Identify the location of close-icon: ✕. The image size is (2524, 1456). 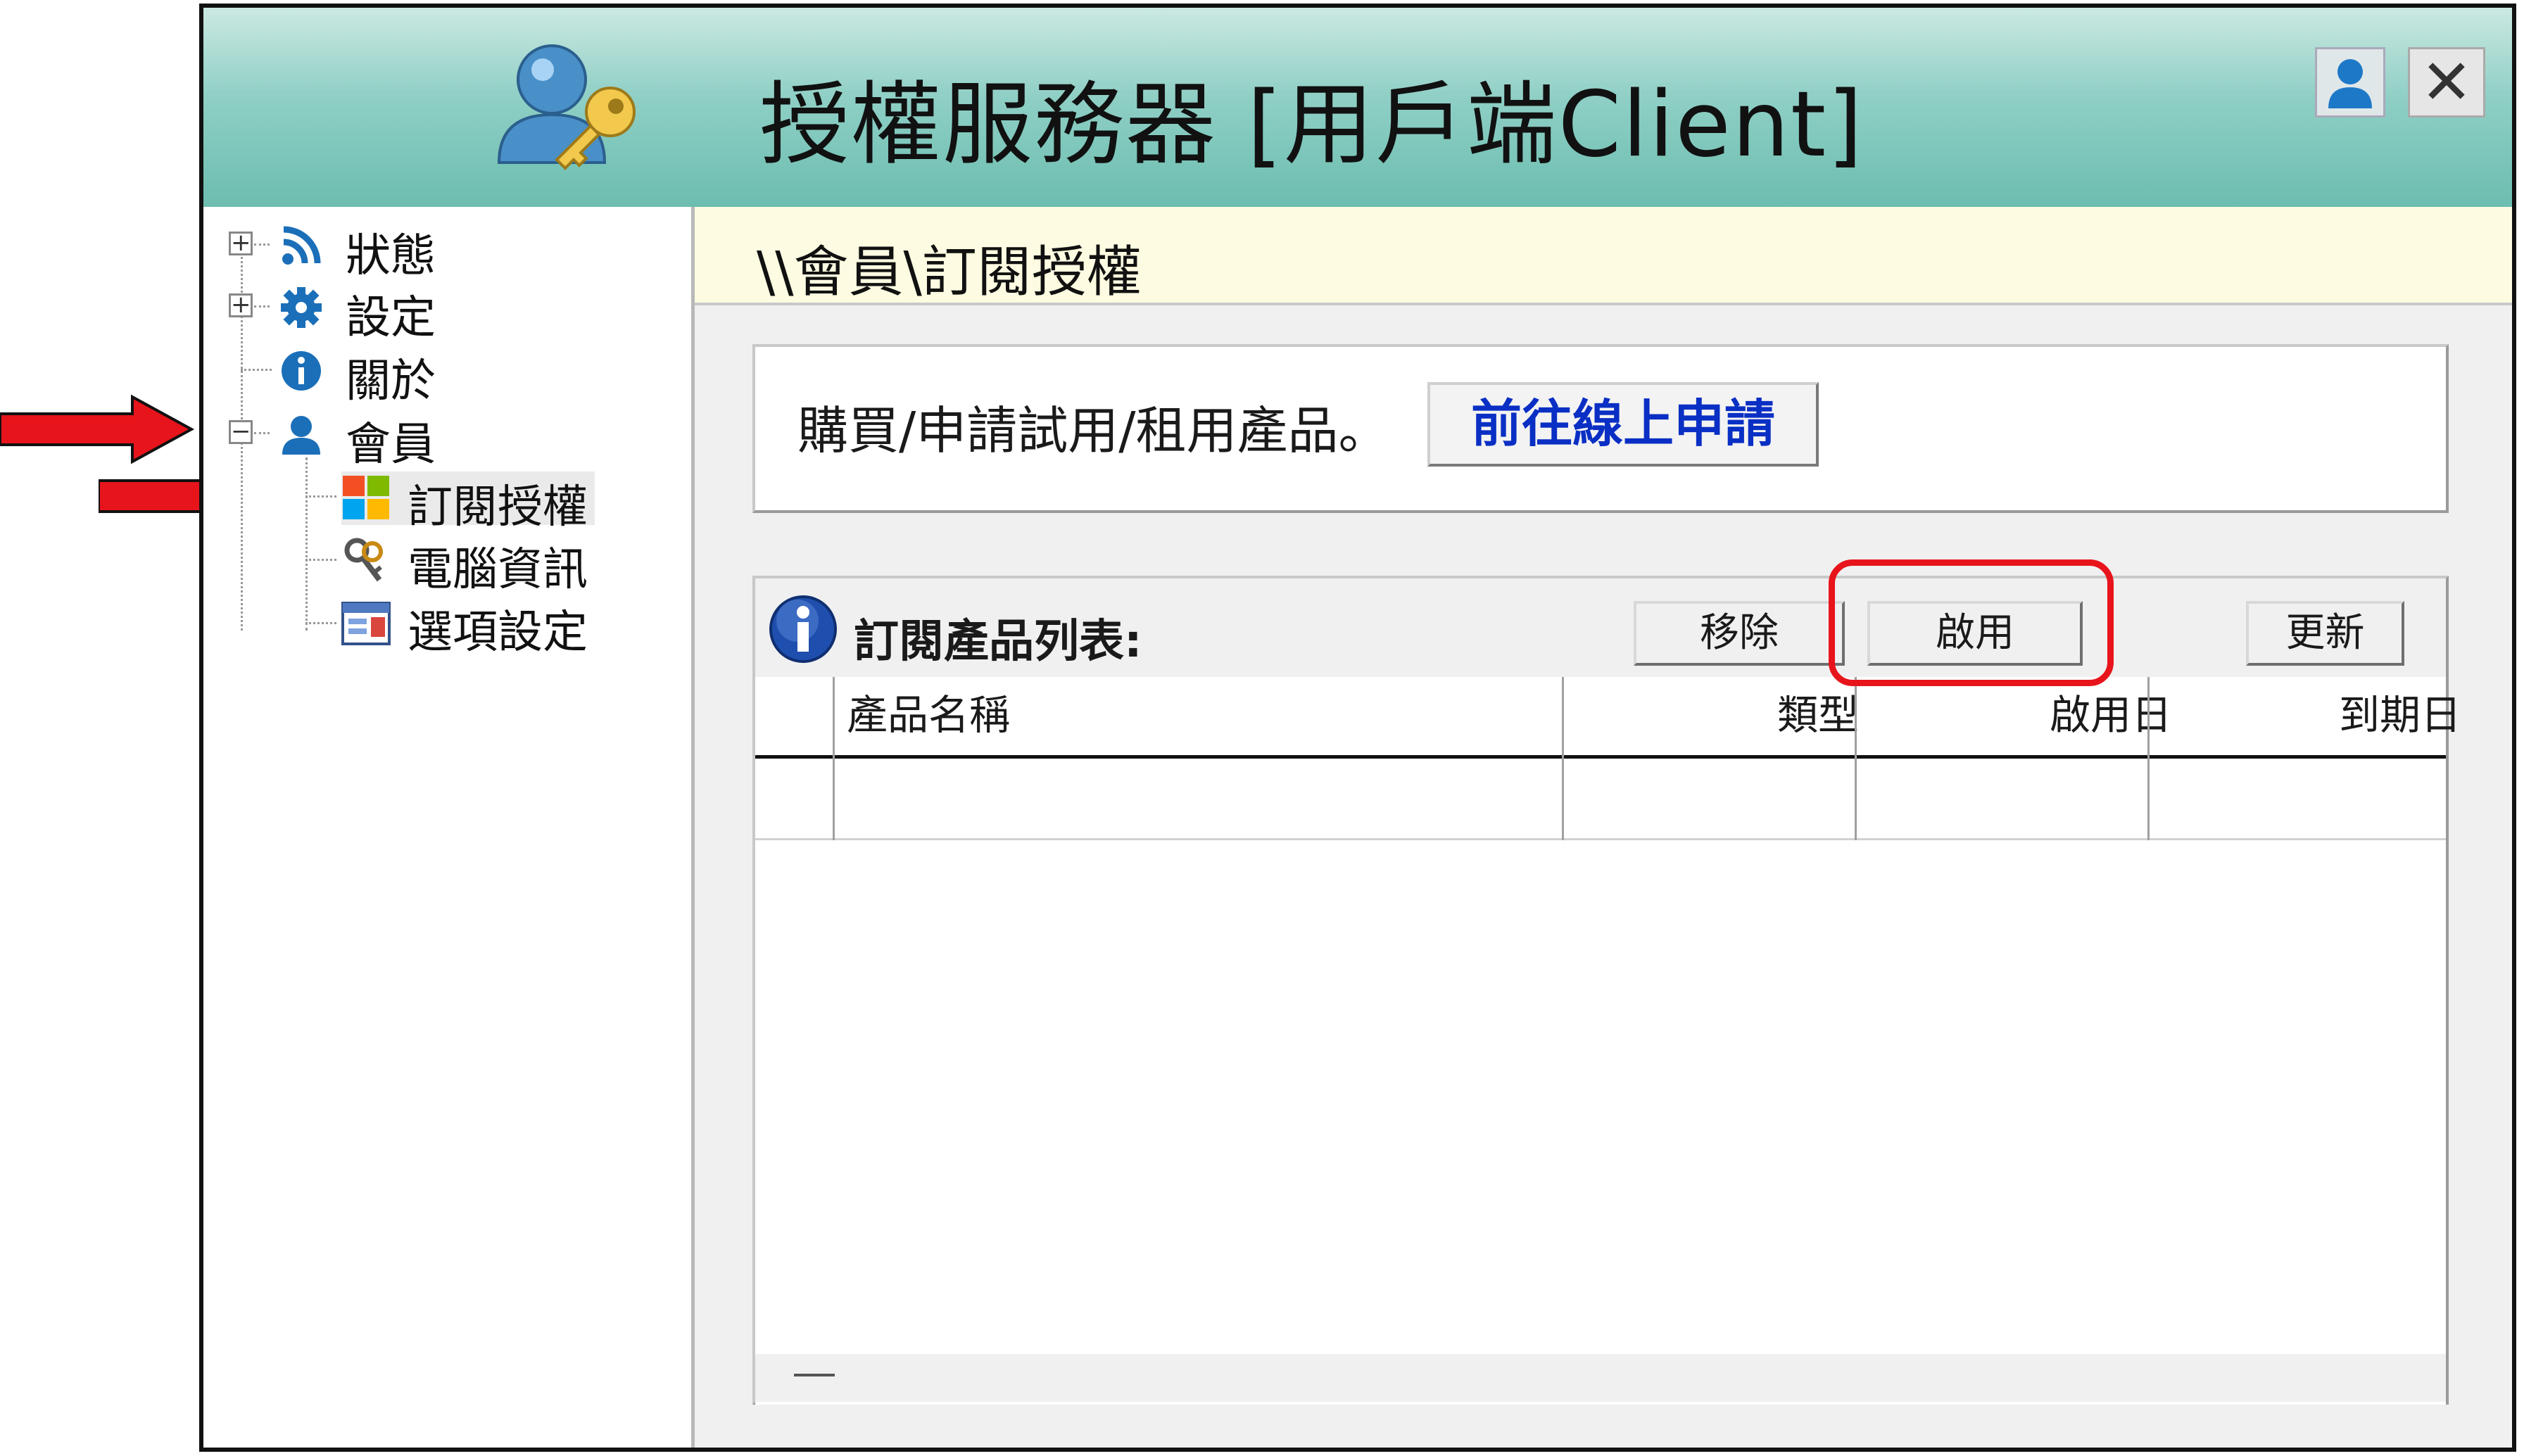
(2447, 82).